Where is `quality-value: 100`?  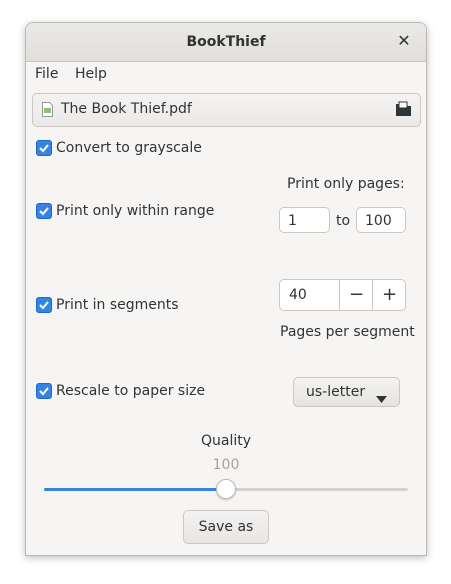 quality-value: 100 is located at coordinates (226, 465).